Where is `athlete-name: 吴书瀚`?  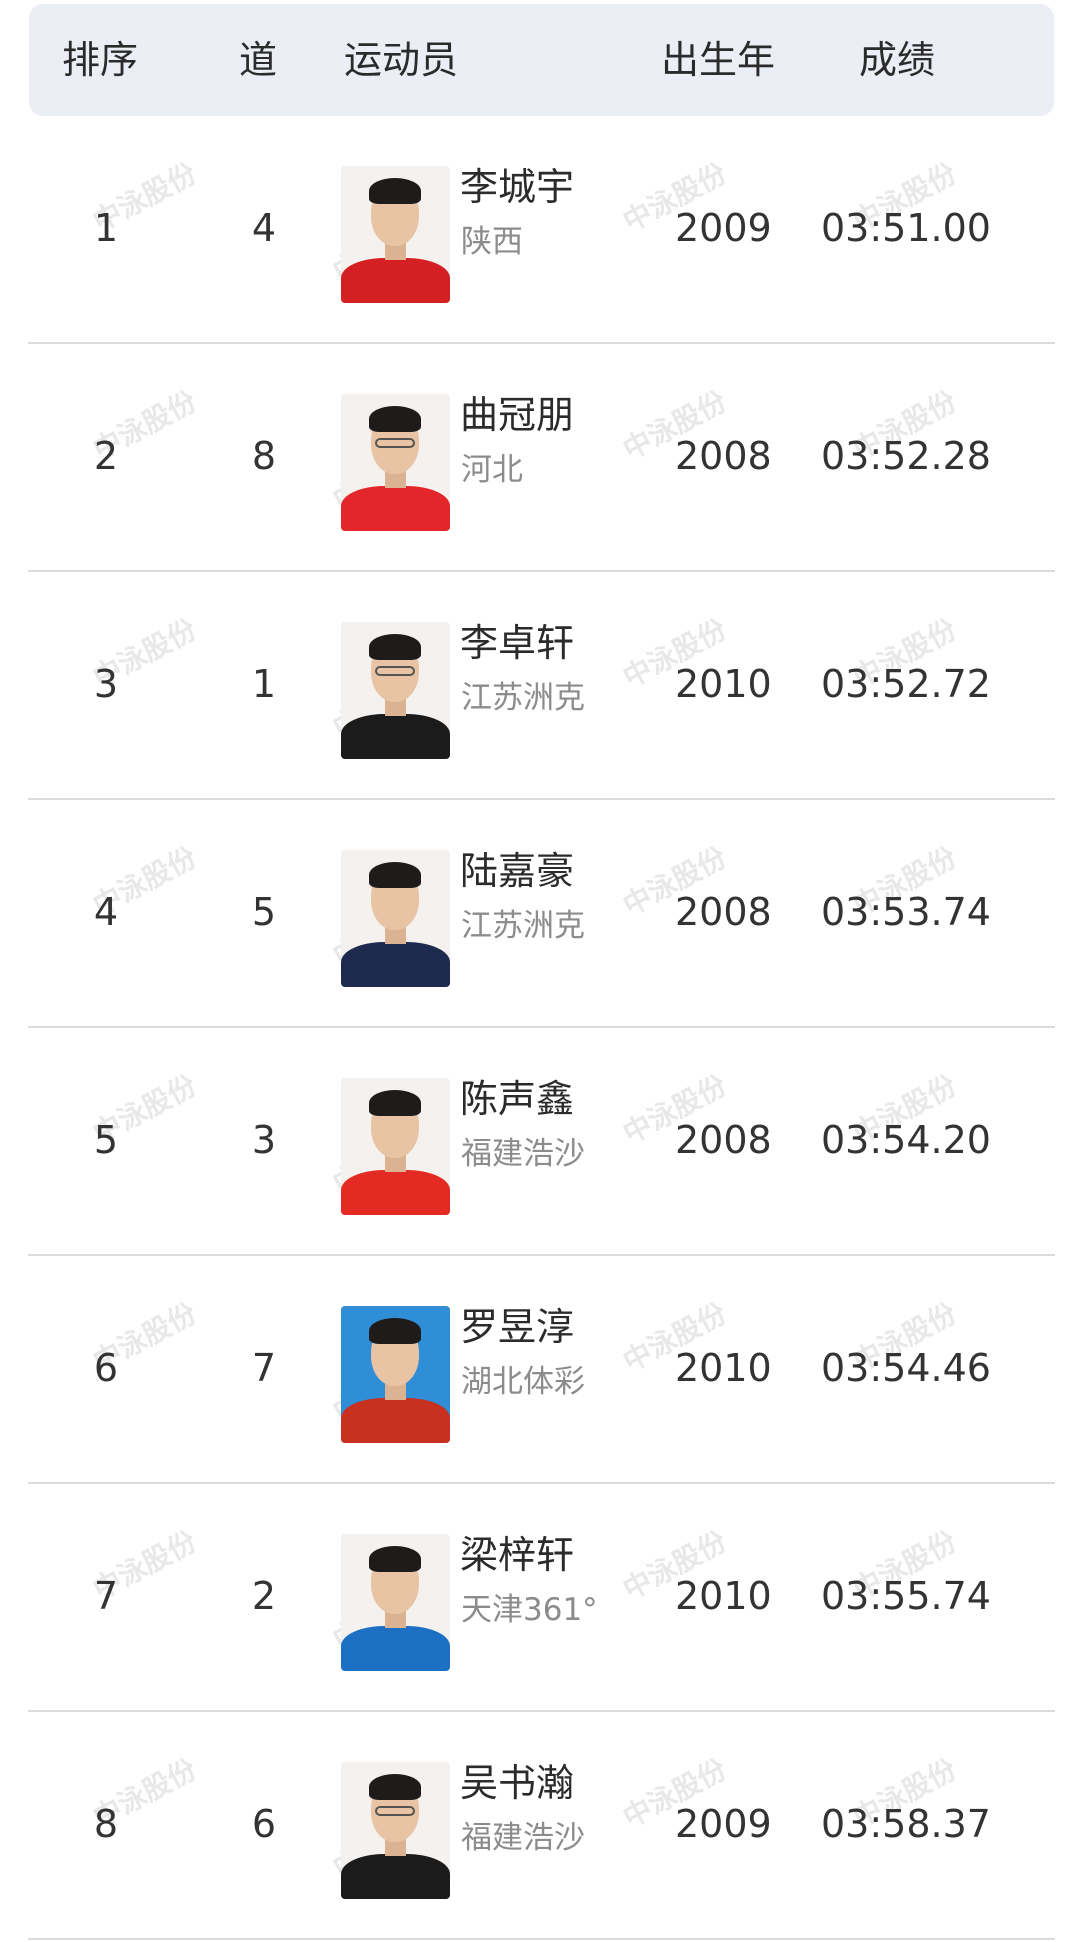 athlete-name: 吴书瀚 is located at coordinates (517, 1783).